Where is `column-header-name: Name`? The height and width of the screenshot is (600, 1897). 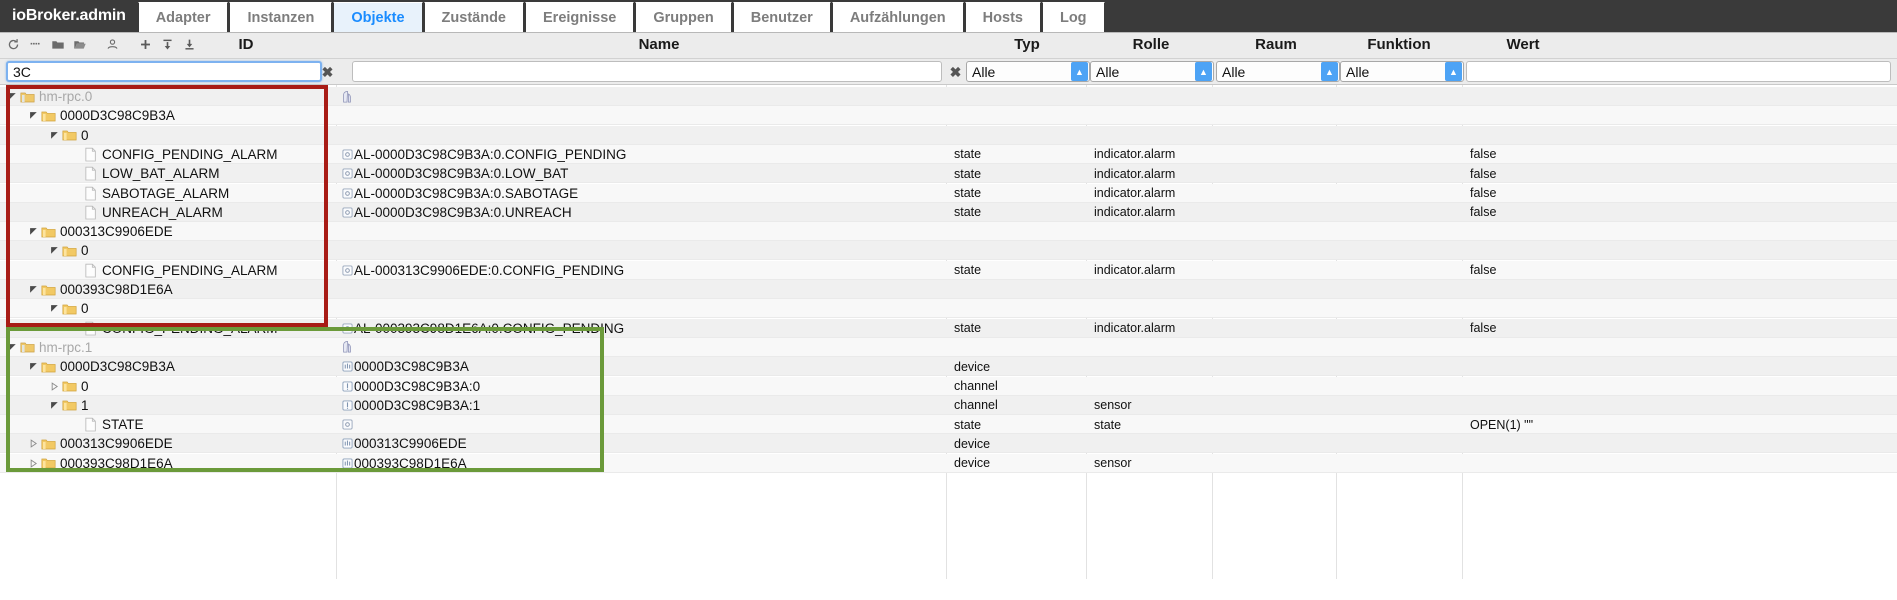
column-header-name: Name is located at coordinates (659, 44).